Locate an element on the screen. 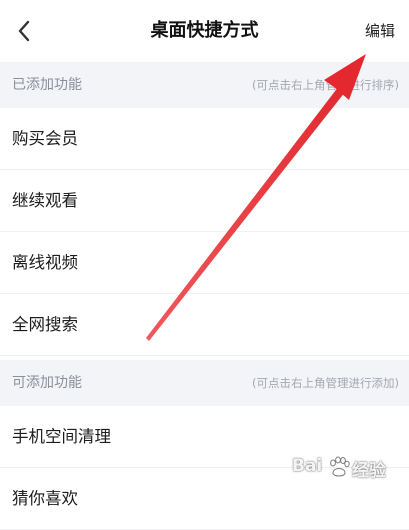 This screenshot has height=530, width=409. watermark-text-left: Bai is located at coordinates (307, 466).